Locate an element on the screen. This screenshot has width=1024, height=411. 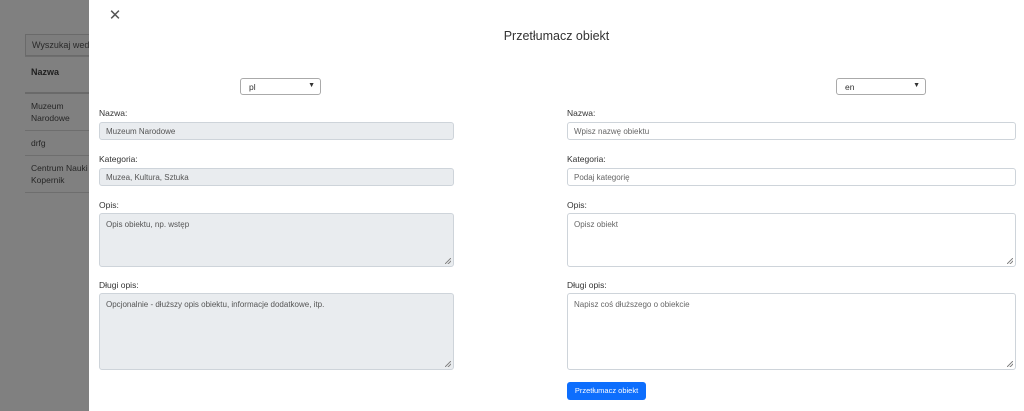
source-long-description-label: Długi opis: is located at coordinates (119, 285).